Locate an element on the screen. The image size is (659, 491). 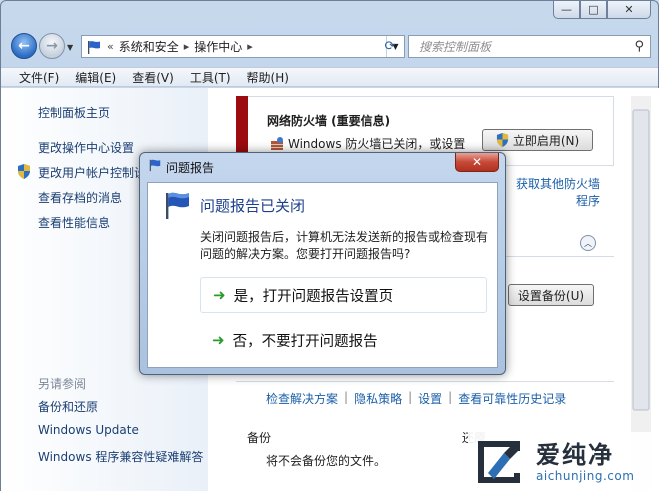
caption-buttons: — □ ✕ is located at coordinates (602, 10).